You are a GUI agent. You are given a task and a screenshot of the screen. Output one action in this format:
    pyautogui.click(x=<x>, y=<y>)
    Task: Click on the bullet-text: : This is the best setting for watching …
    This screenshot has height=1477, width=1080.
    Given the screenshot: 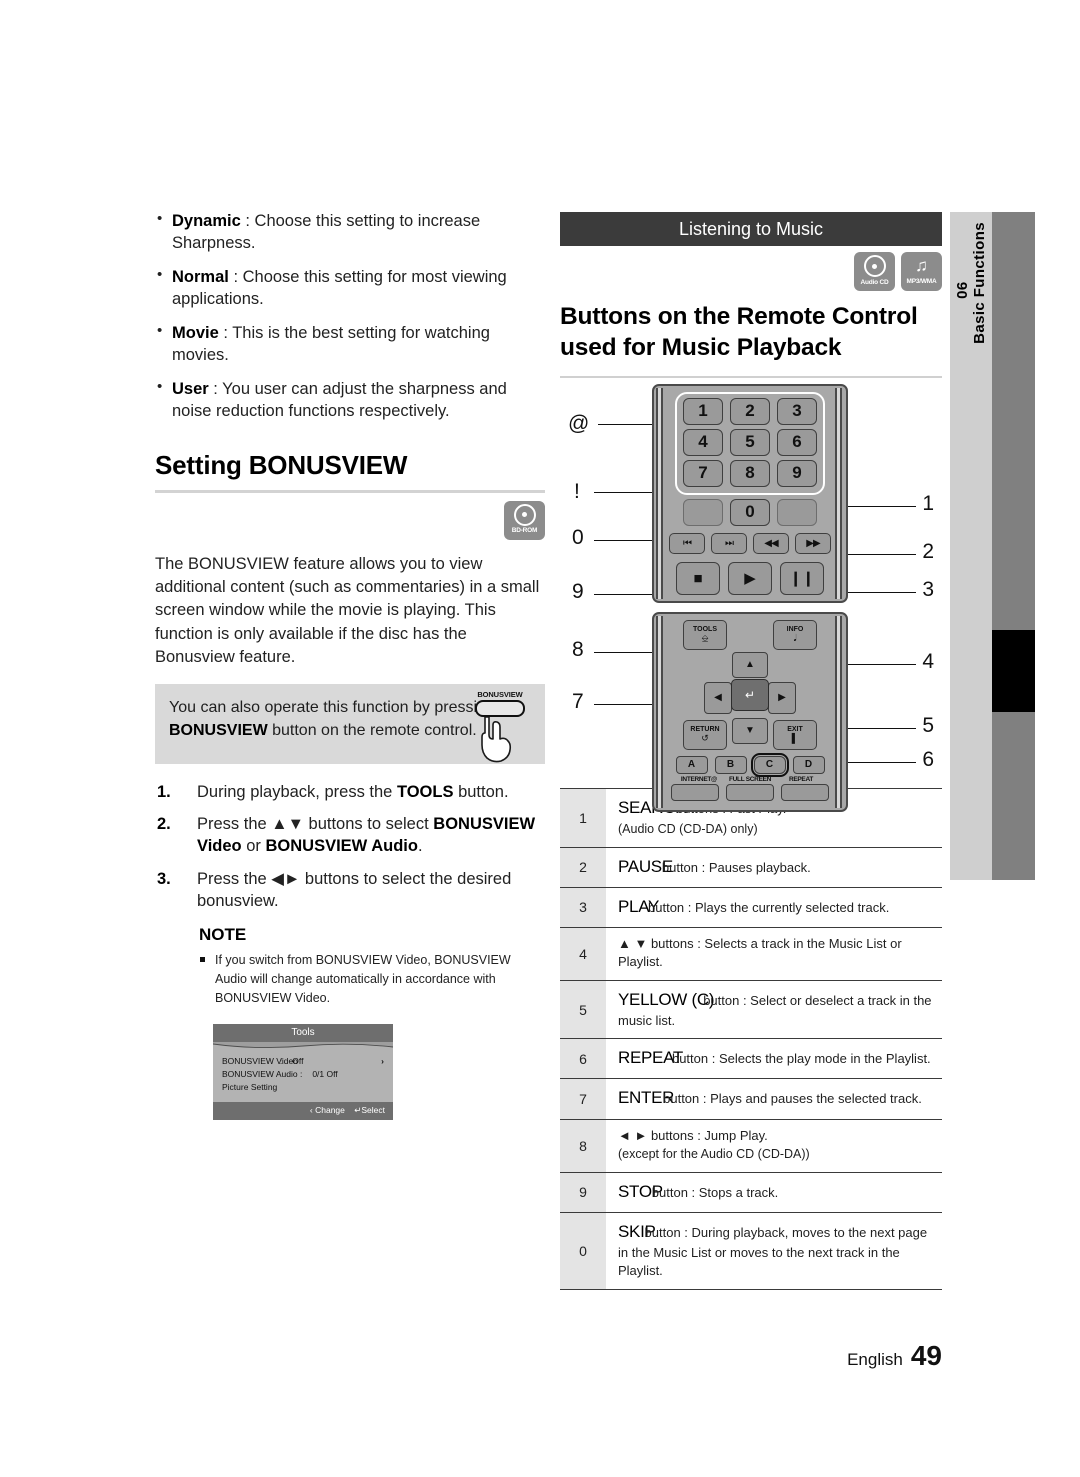 What is the action you would take?
    pyautogui.click(x=331, y=344)
    